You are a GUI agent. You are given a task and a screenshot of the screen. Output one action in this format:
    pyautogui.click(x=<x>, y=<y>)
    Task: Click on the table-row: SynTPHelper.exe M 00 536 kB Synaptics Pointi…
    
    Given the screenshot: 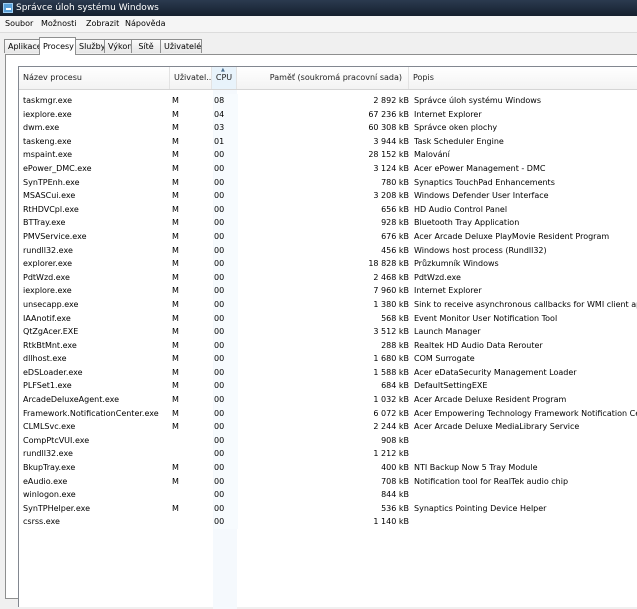 What is the action you would take?
    pyautogui.click(x=328, y=508)
    